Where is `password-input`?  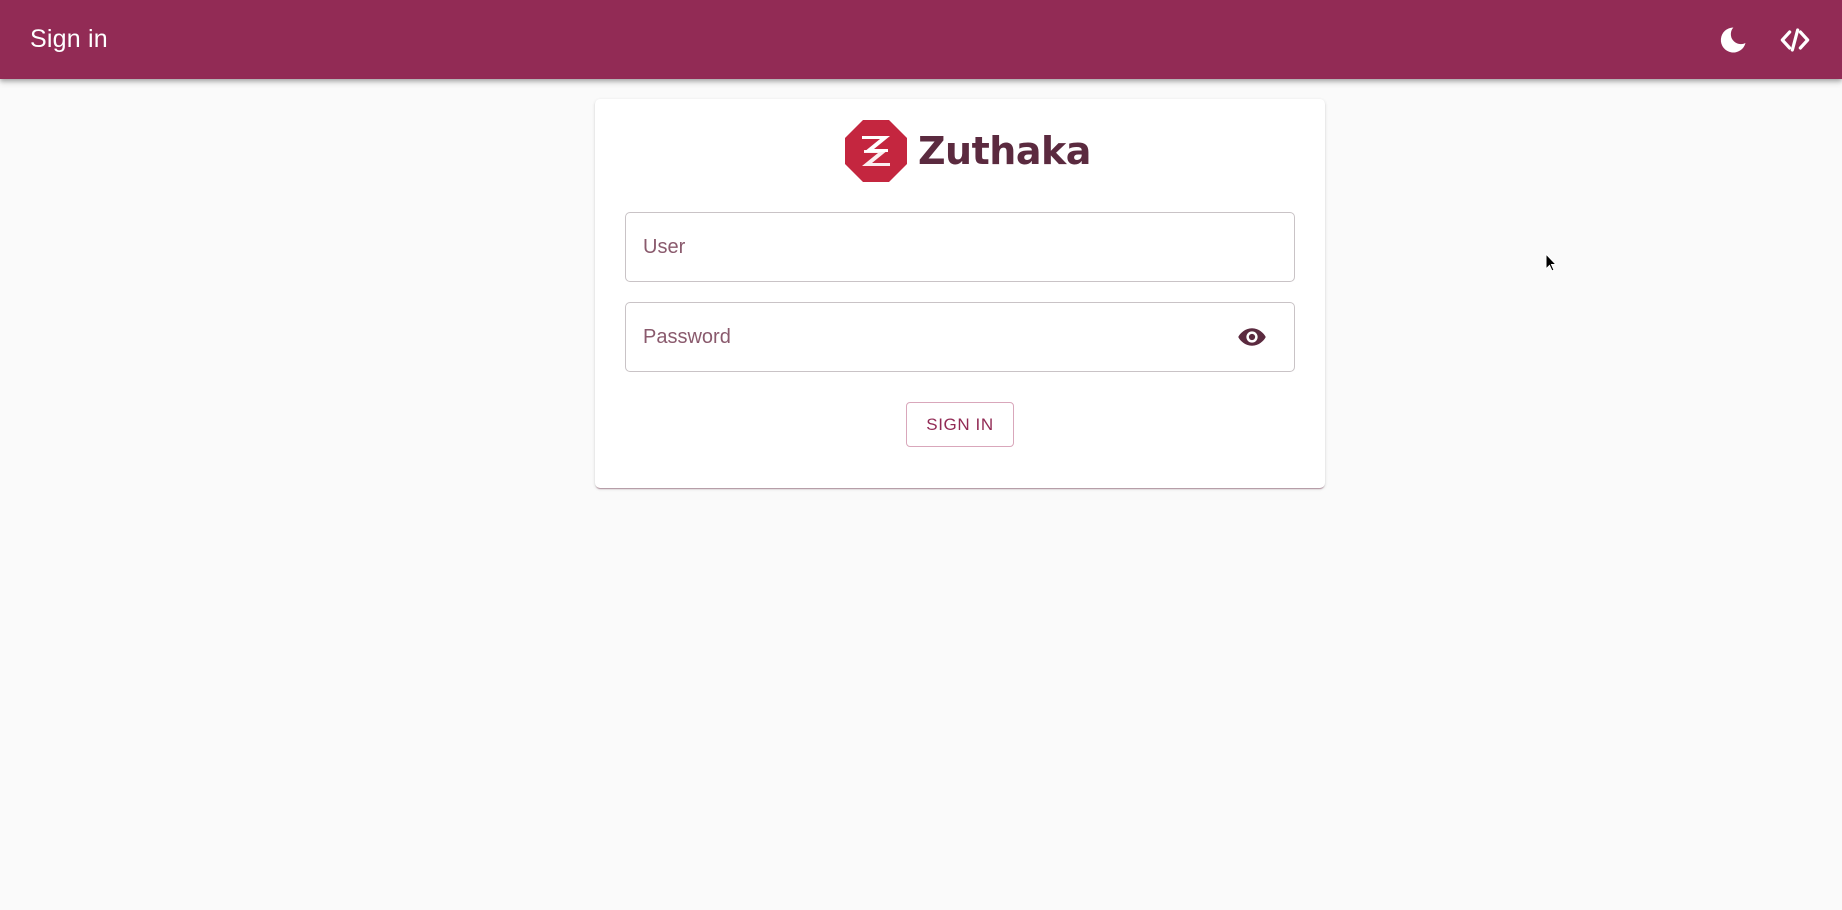 password-input is located at coordinates (939, 337).